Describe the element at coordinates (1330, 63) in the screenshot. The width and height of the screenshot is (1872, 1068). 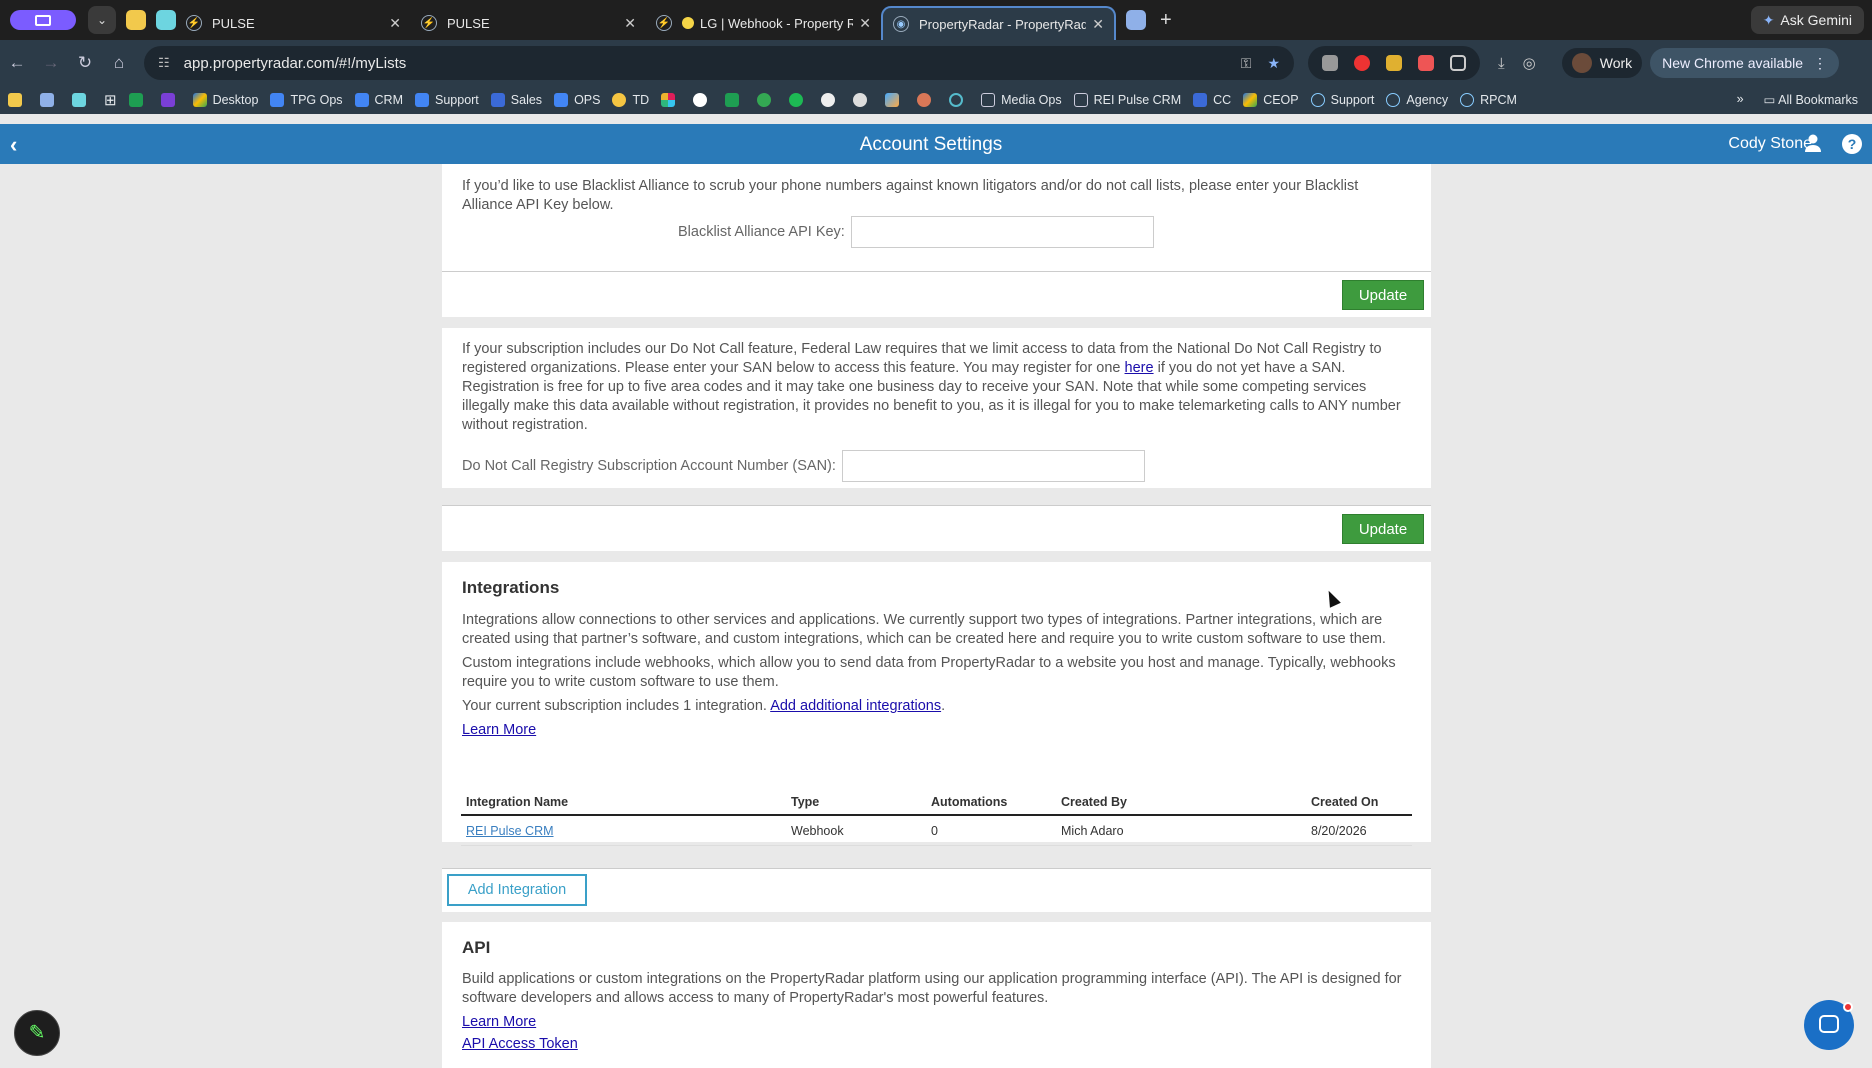
I see `camera-extension-icon` at that location.